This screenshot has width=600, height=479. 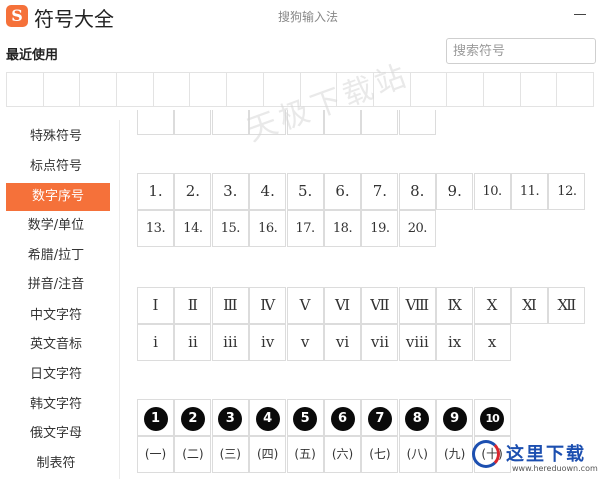 What do you see at coordinates (342, 191) in the screenshot?
I see `symbol-cell: 6.` at bounding box center [342, 191].